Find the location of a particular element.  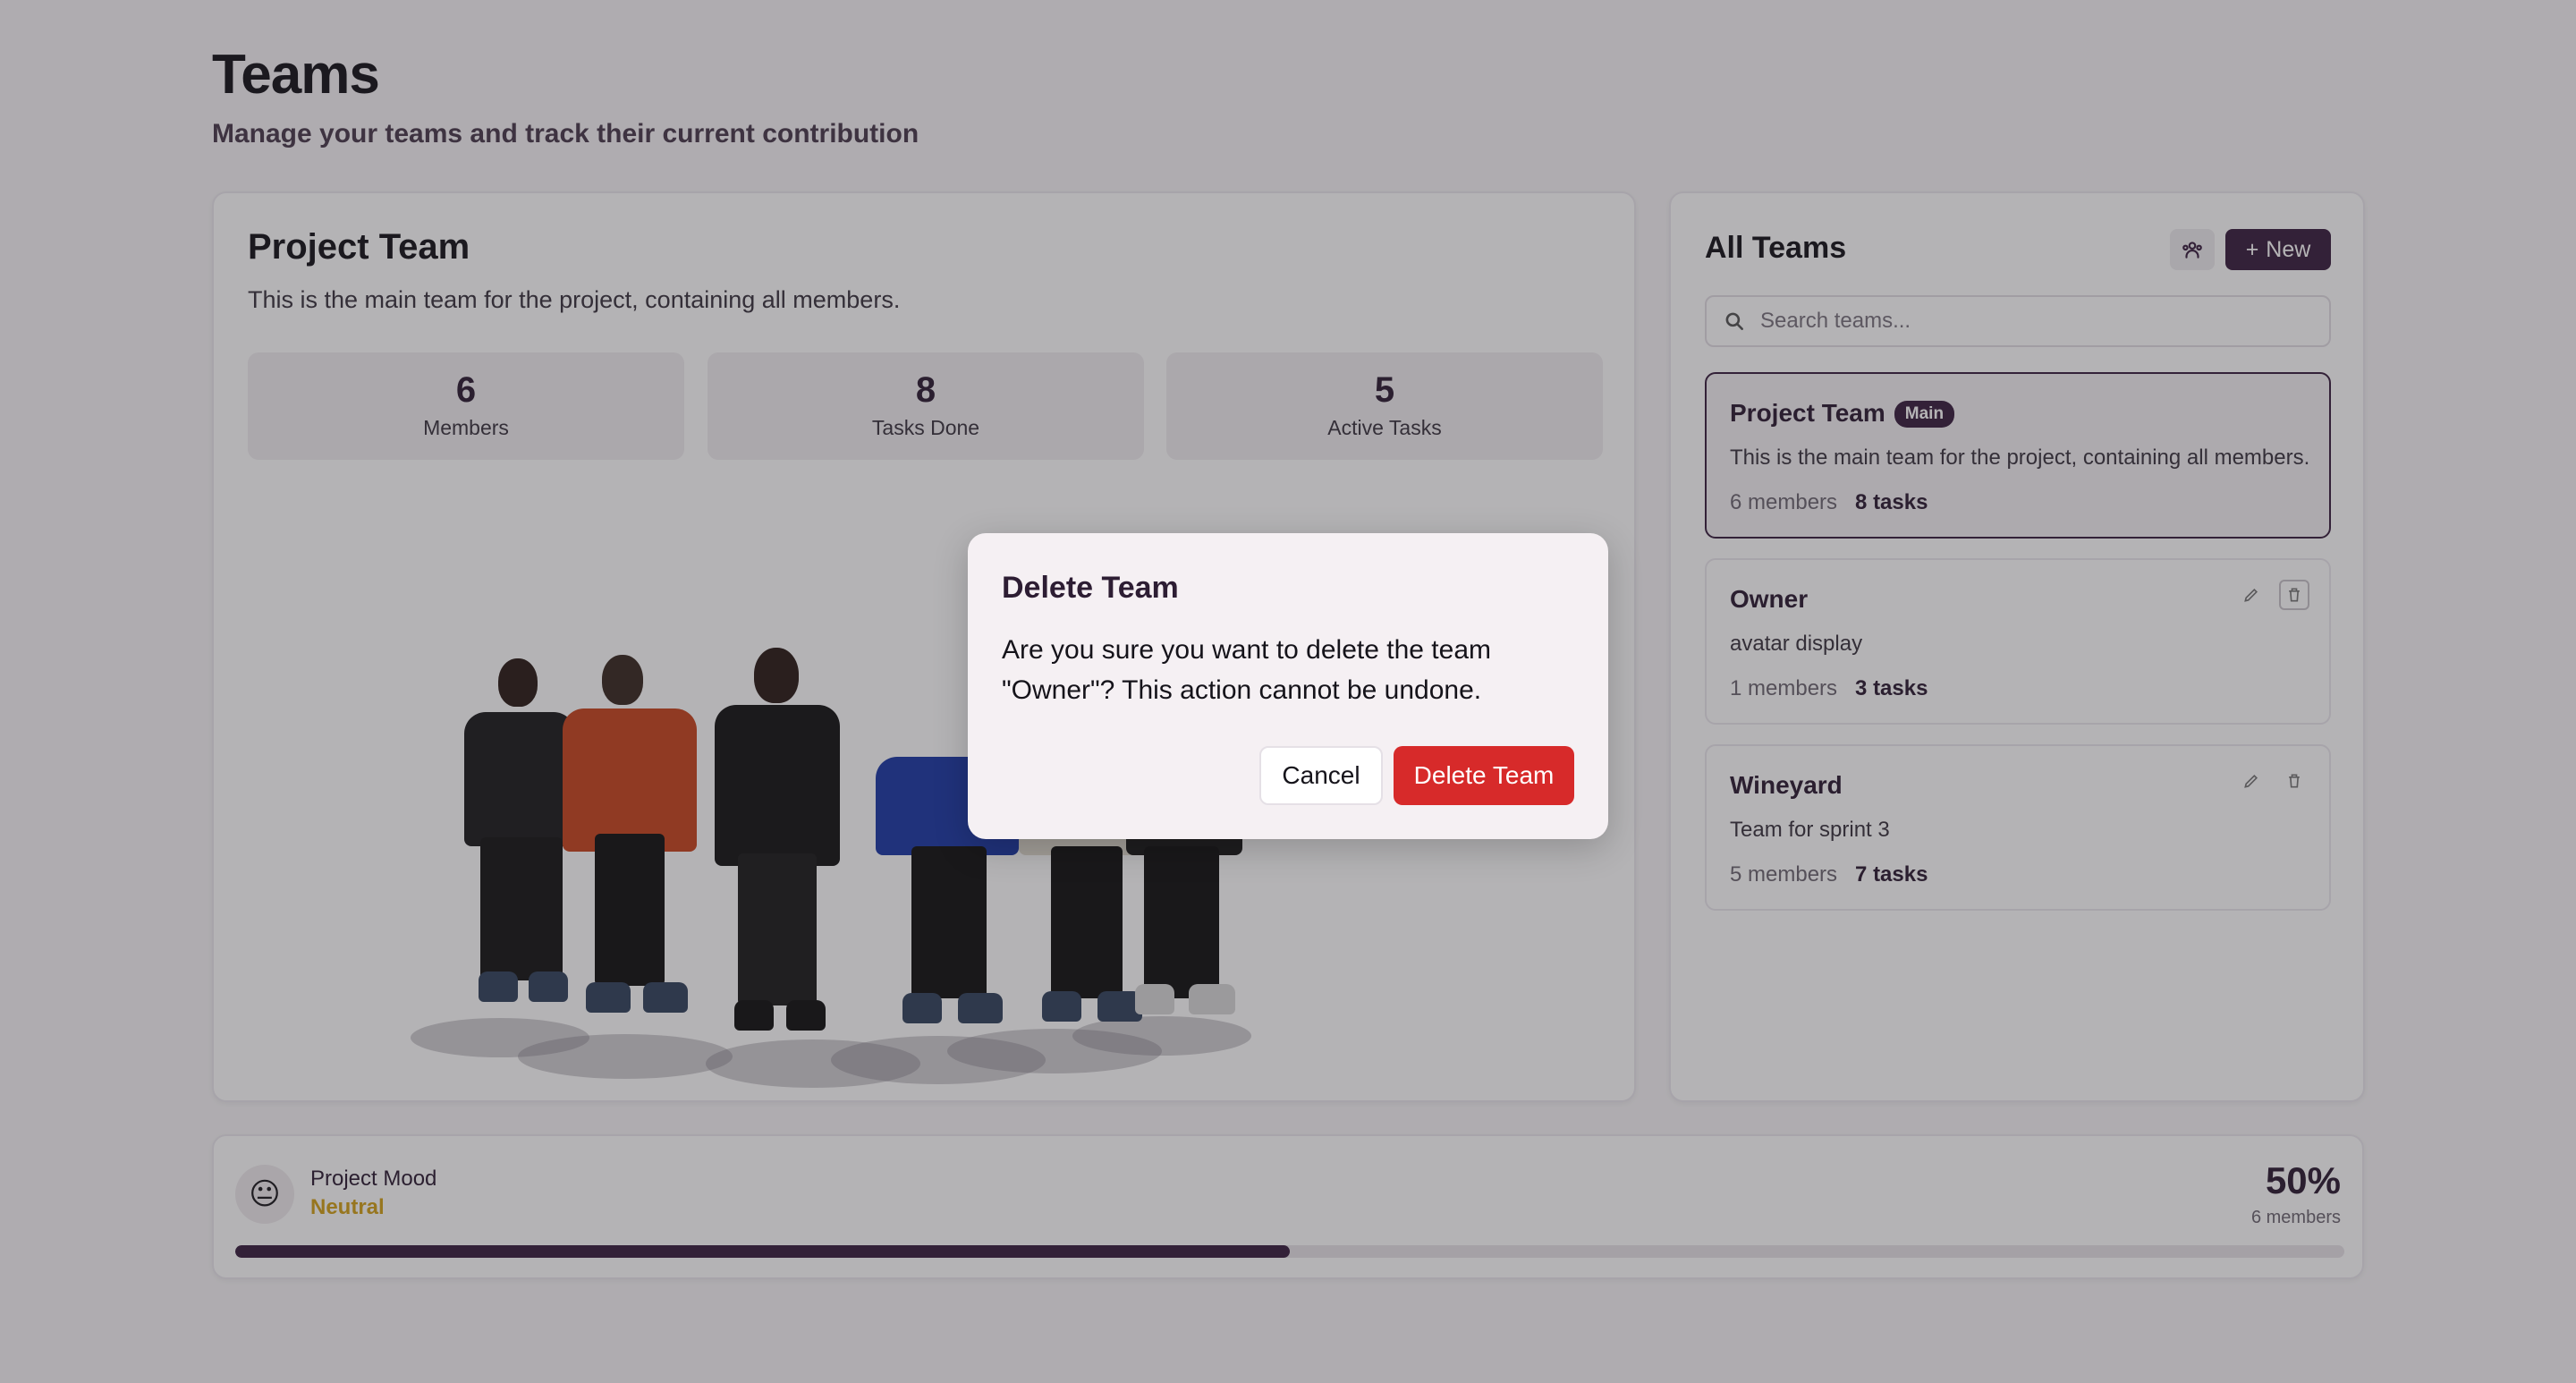

cancel-button: Cancel is located at coordinates (1321, 775).